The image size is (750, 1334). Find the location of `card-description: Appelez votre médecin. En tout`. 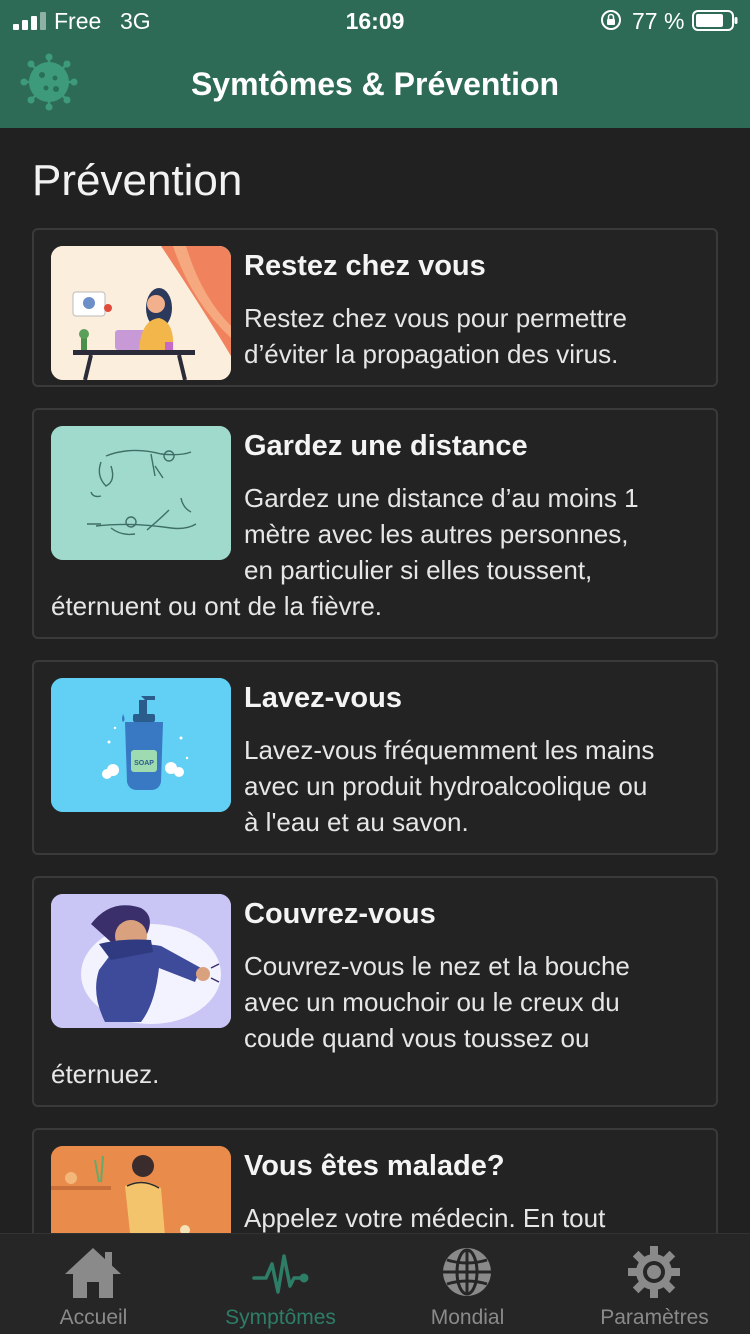

card-description: Appelez votre médecin. En tout is located at coordinates (425, 1218).